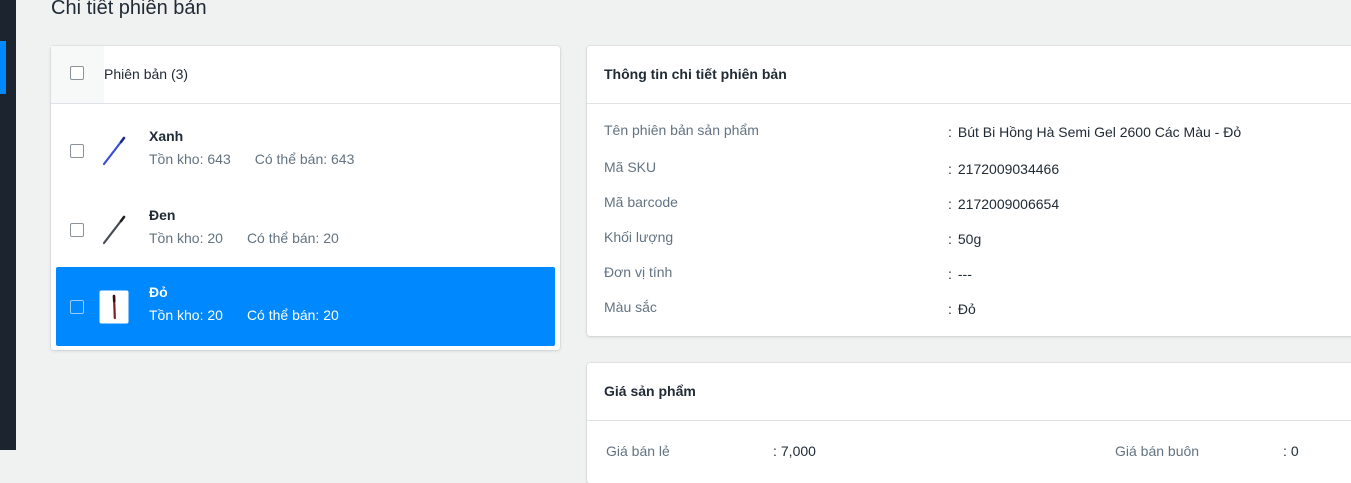 The image size is (1351, 483). Describe the element at coordinates (638, 237) in the screenshot. I see `detail-label: Khối lượng` at that location.